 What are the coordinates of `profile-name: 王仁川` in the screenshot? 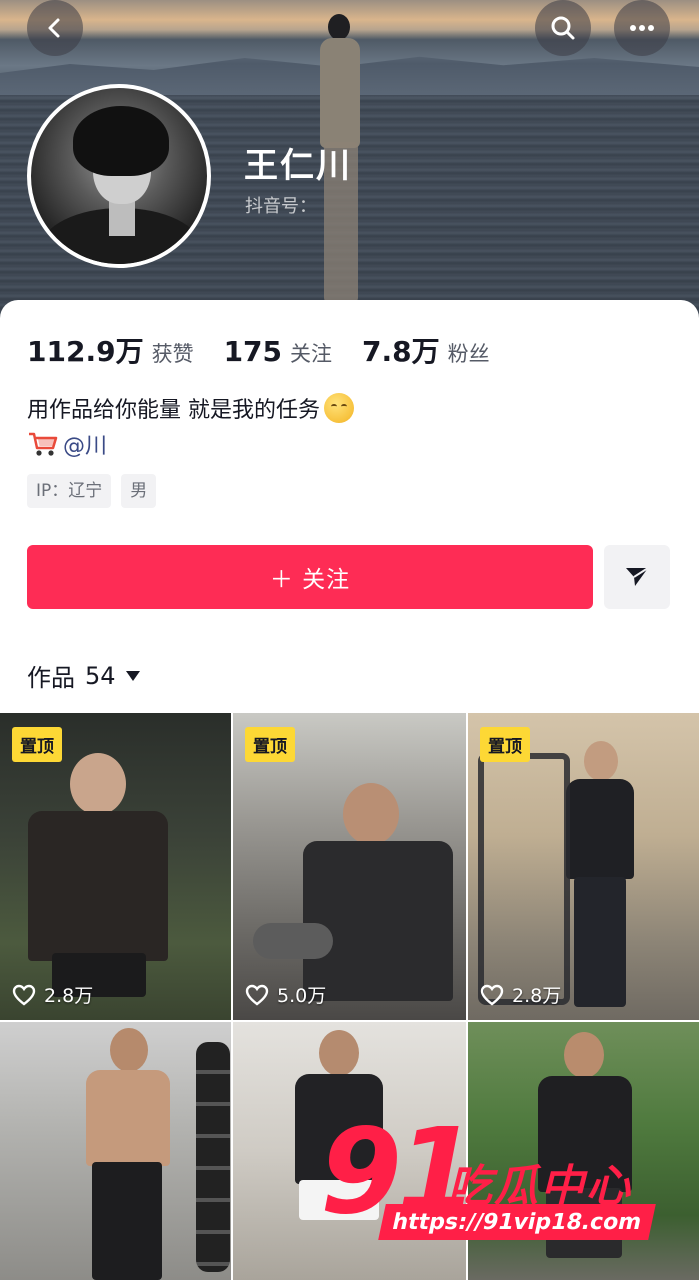 It's located at (298, 166).